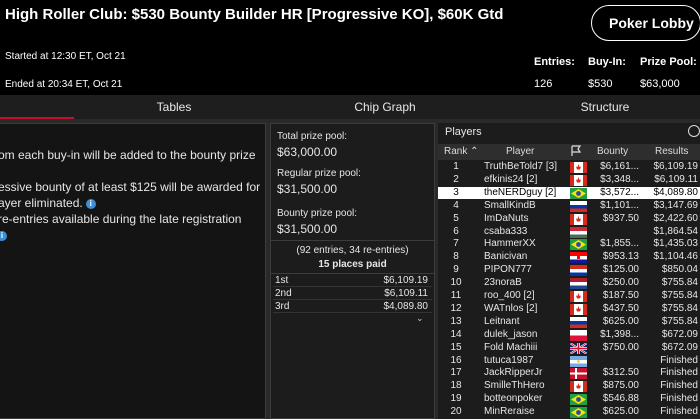 This screenshot has width=700, height=419. I want to click on player-name-cell: Fold Machiii, so click(511, 347).